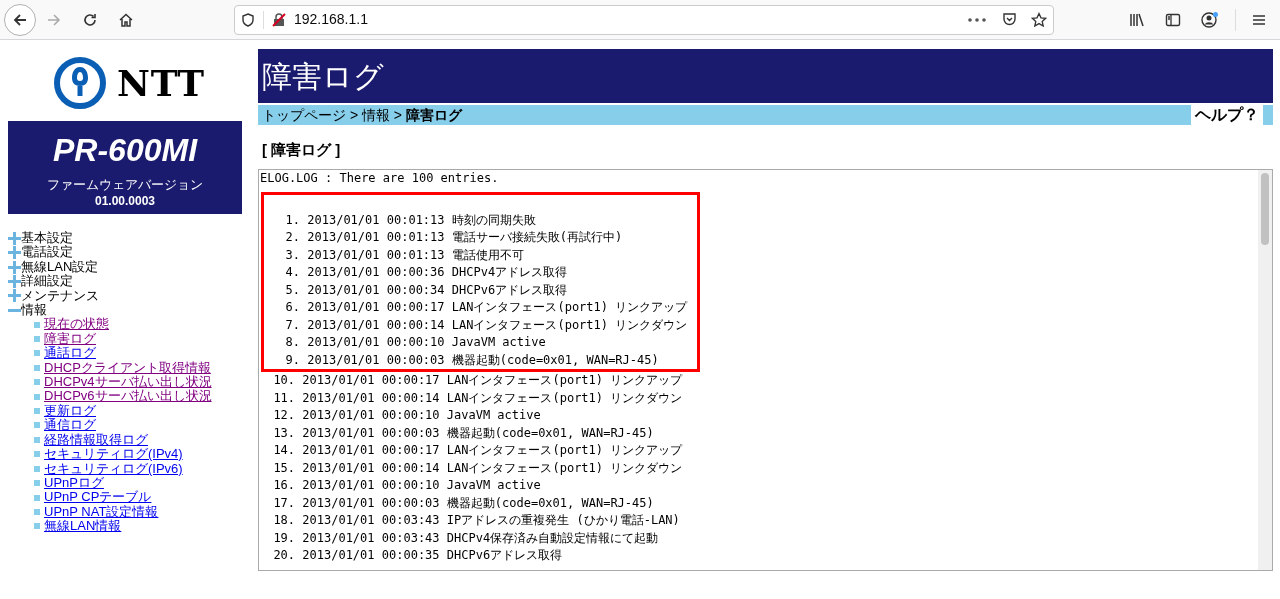  I want to click on account-icon, so click(1210, 19).